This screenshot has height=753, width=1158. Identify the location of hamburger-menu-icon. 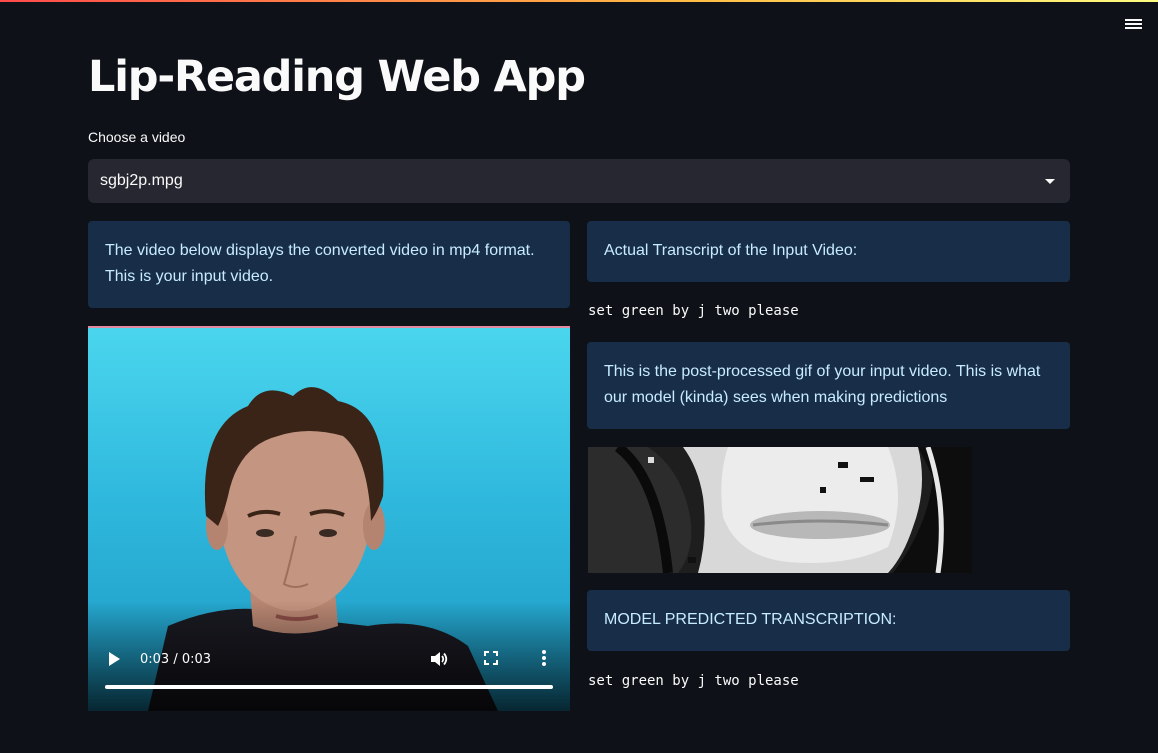
(1134, 25).